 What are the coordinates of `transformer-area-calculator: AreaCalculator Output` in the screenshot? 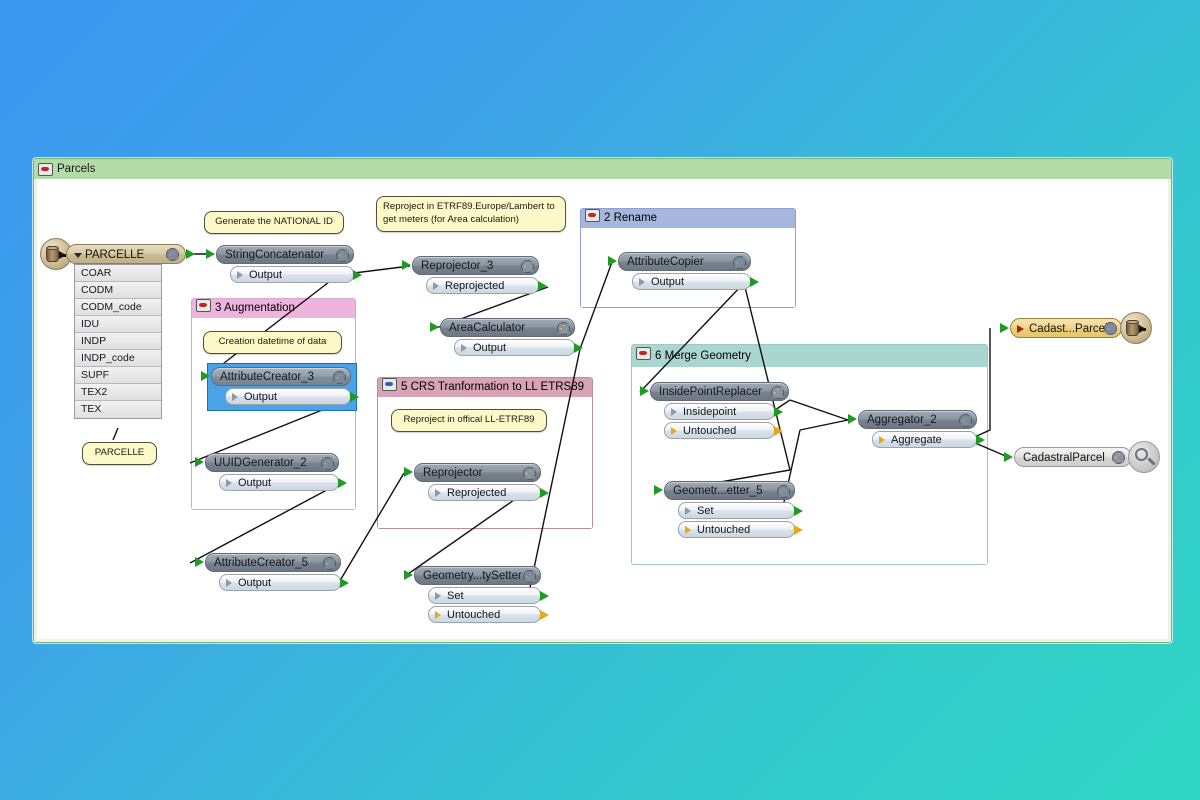 It's located at (511, 337).